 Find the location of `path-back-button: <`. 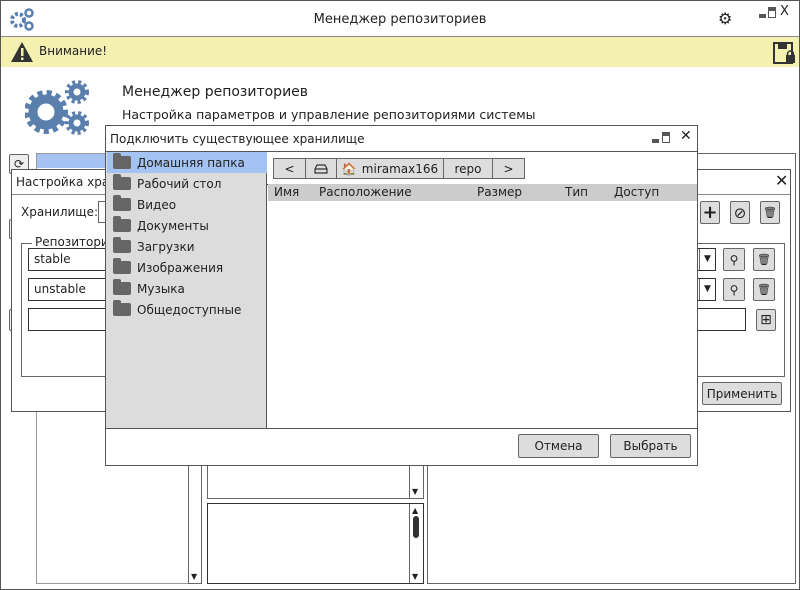

path-back-button: < is located at coordinates (289, 168).